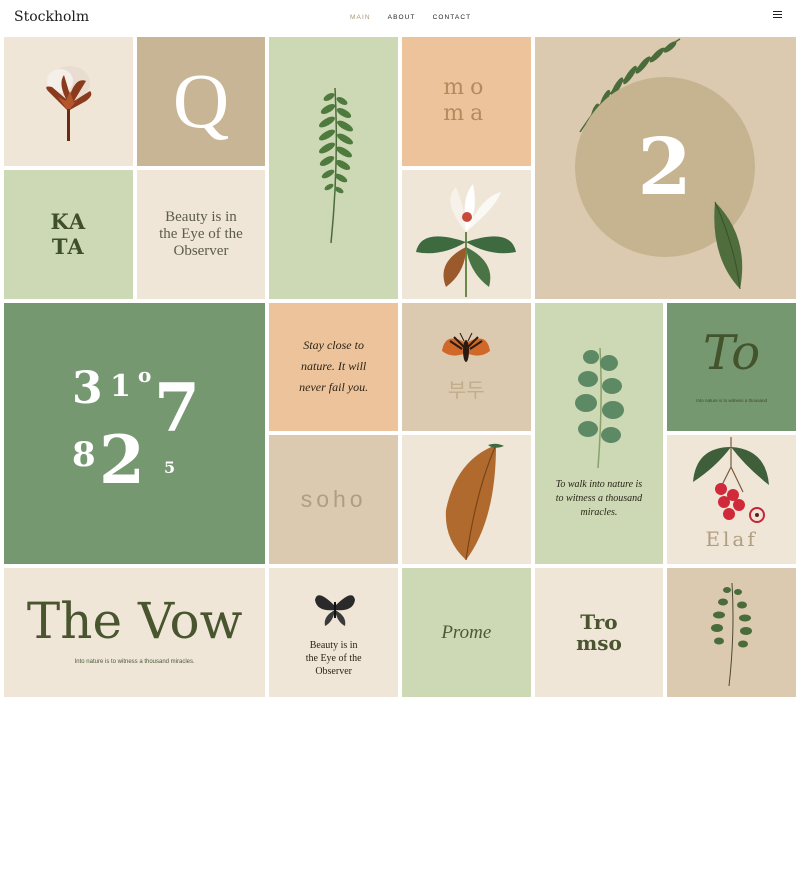 Image resolution: width=800 pixels, height=873 pixels. Describe the element at coordinates (731, 400) in the screenshot. I see `to-subtitle: Into nature is to witness a thousand` at that location.